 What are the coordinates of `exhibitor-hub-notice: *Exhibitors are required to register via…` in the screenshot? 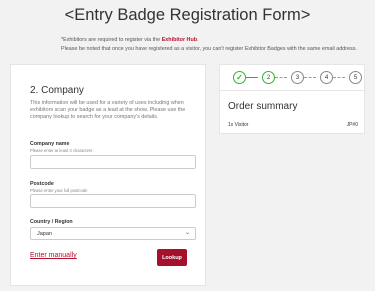 It's located at (130, 40).